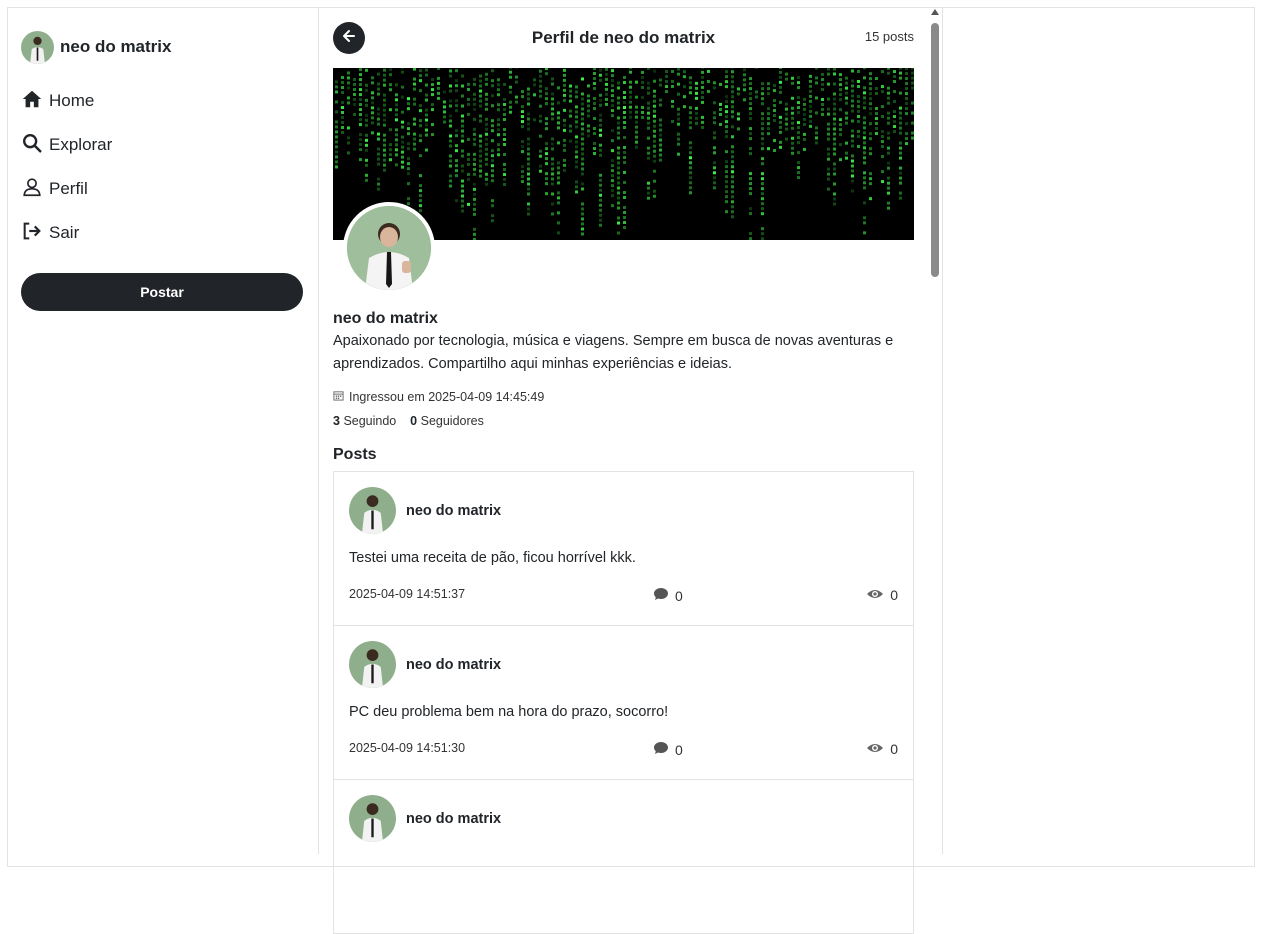 The image size is (1280, 934). What do you see at coordinates (64, 233) in the screenshot?
I see `sidebar-item-label: Sair` at bounding box center [64, 233].